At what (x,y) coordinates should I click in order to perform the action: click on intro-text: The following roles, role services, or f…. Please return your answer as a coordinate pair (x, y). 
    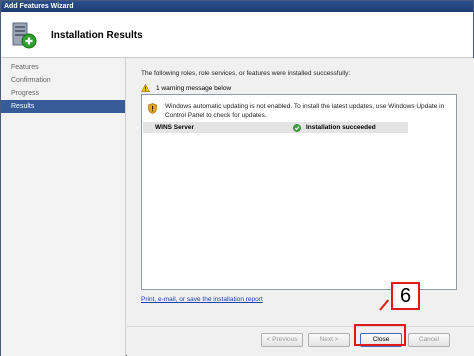
    Looking at the image, I should click on (246, 73).